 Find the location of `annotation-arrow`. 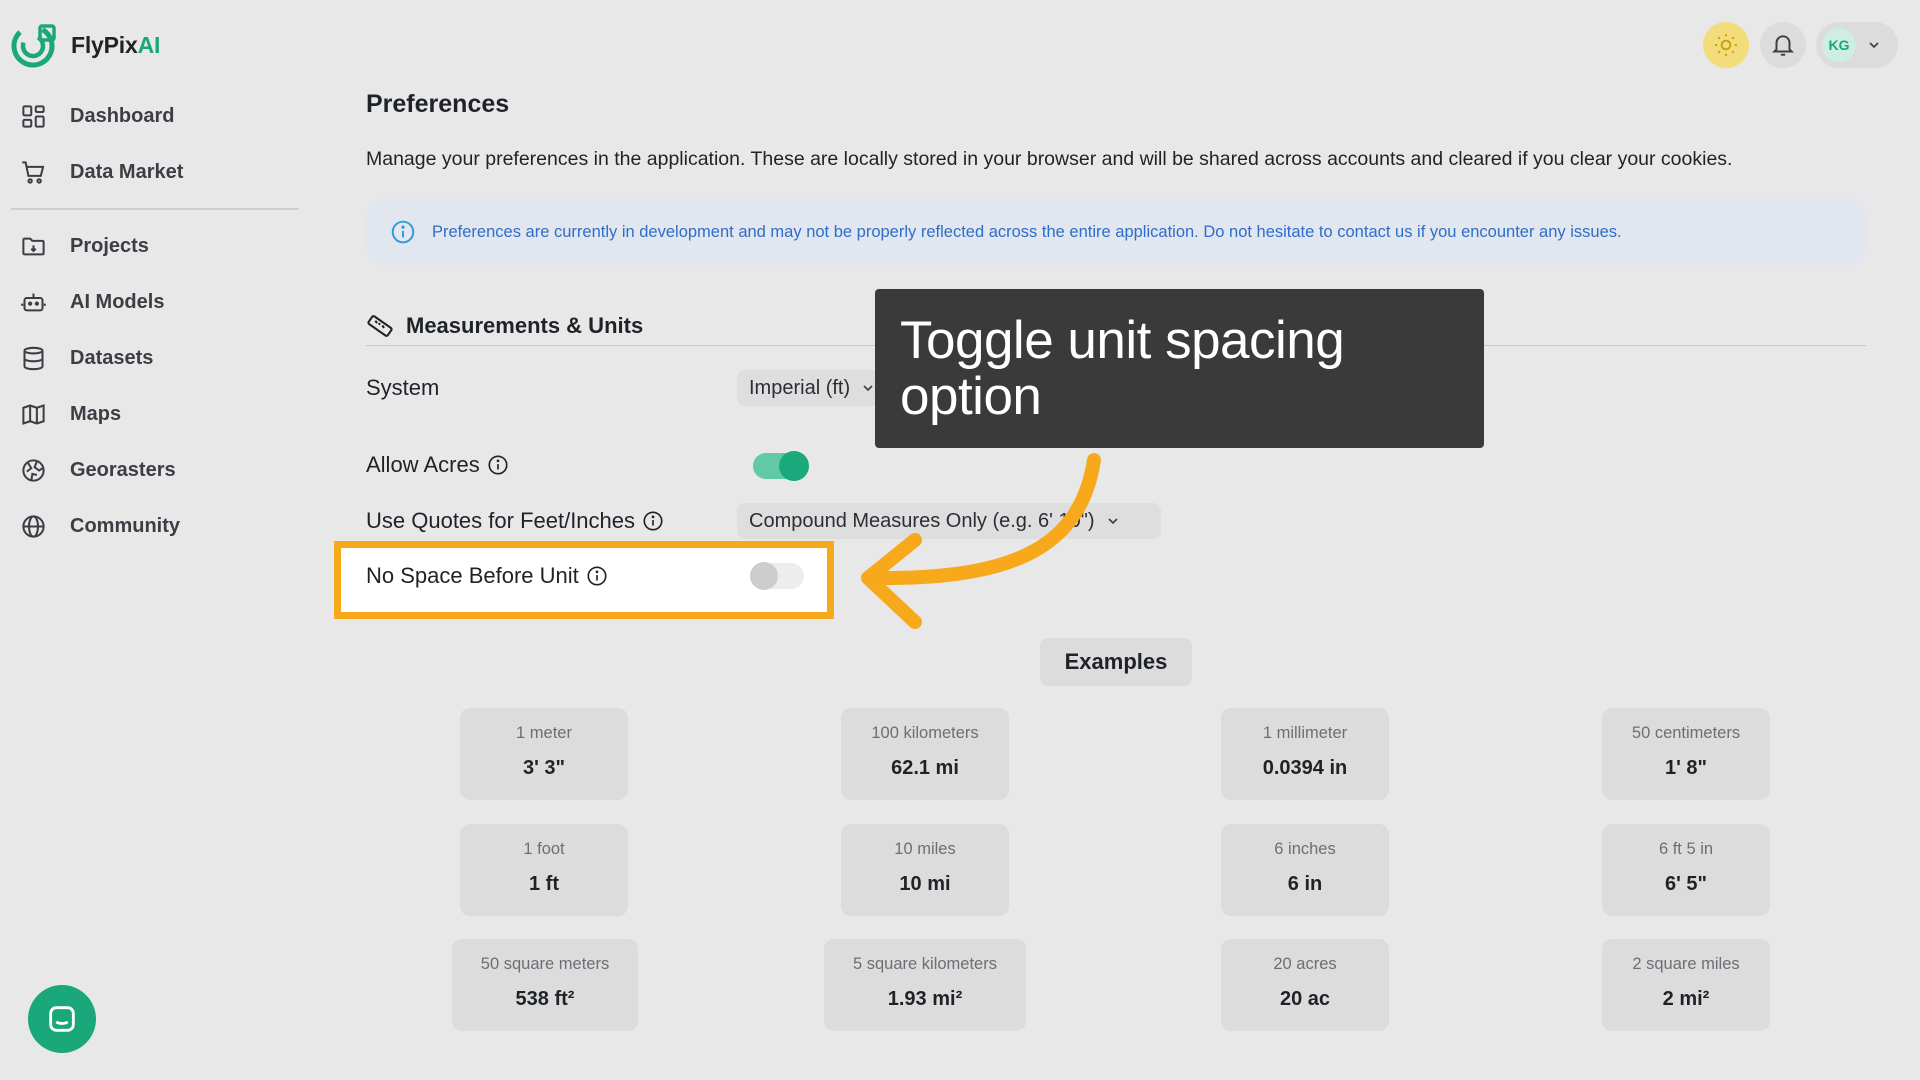

annotation-arrow is located at coordinates (981, 541).